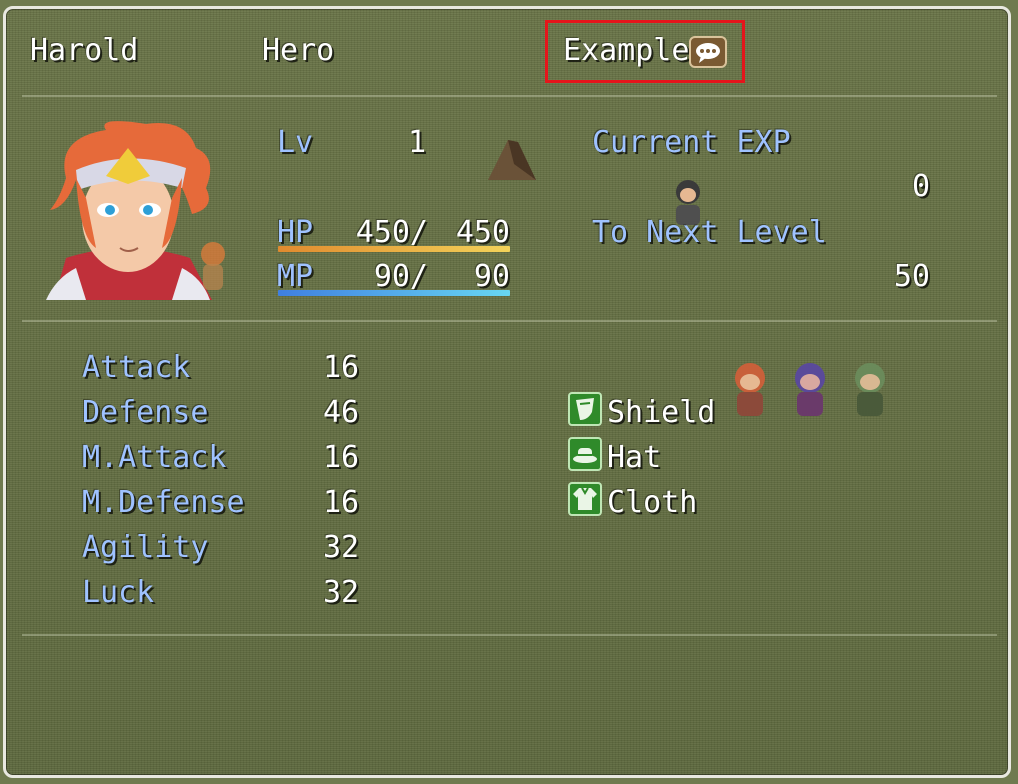 Image resolution: width=1018 pixels, height=784 pixels. I want to click on actor-name: Harold, so click(84, 50).